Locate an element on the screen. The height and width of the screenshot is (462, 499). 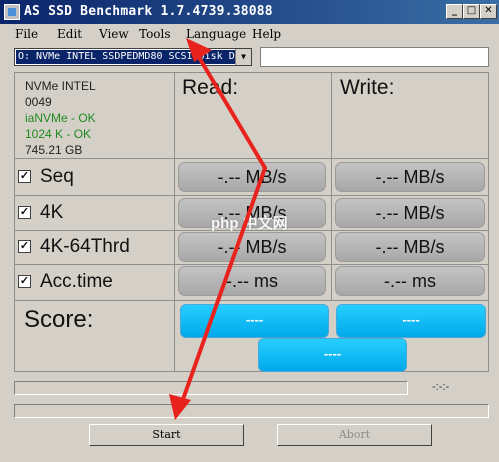
elapsed-time: -:-:- is located at coordinates (441, 387).